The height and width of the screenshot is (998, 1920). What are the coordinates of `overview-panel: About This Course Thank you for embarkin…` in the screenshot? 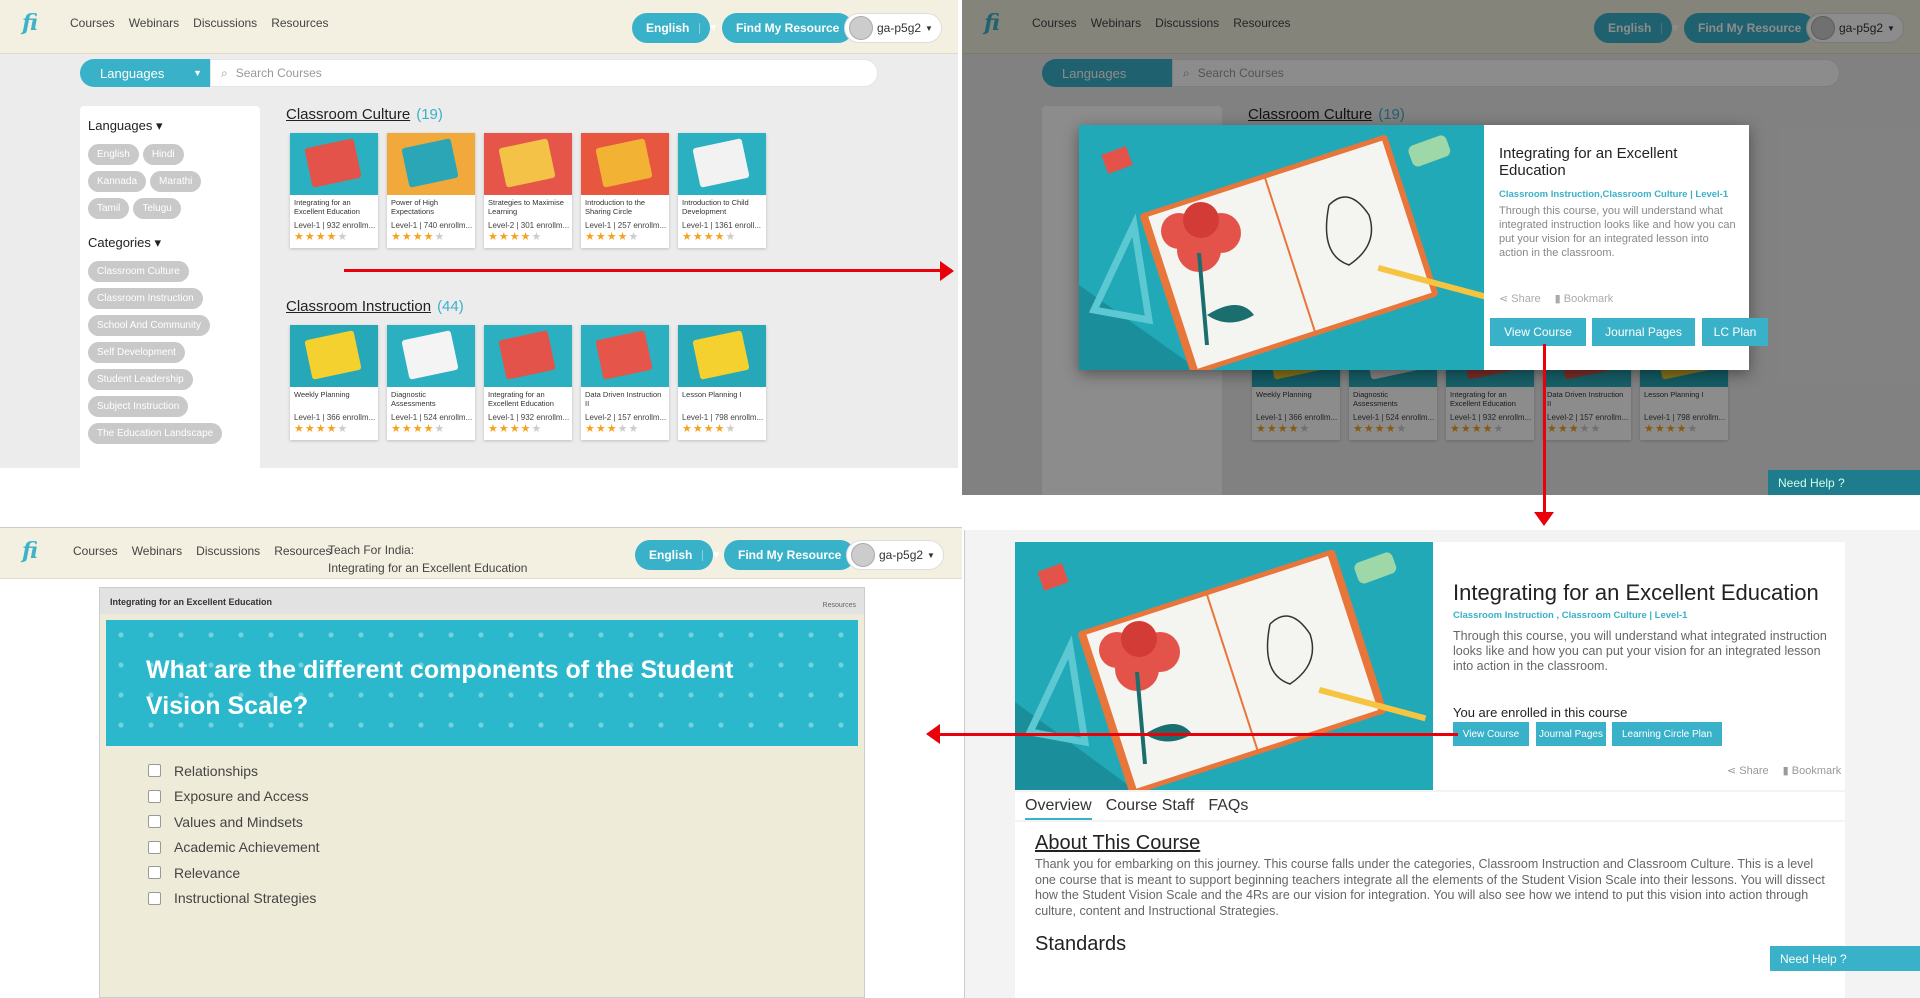 It's located at (1430, 910).